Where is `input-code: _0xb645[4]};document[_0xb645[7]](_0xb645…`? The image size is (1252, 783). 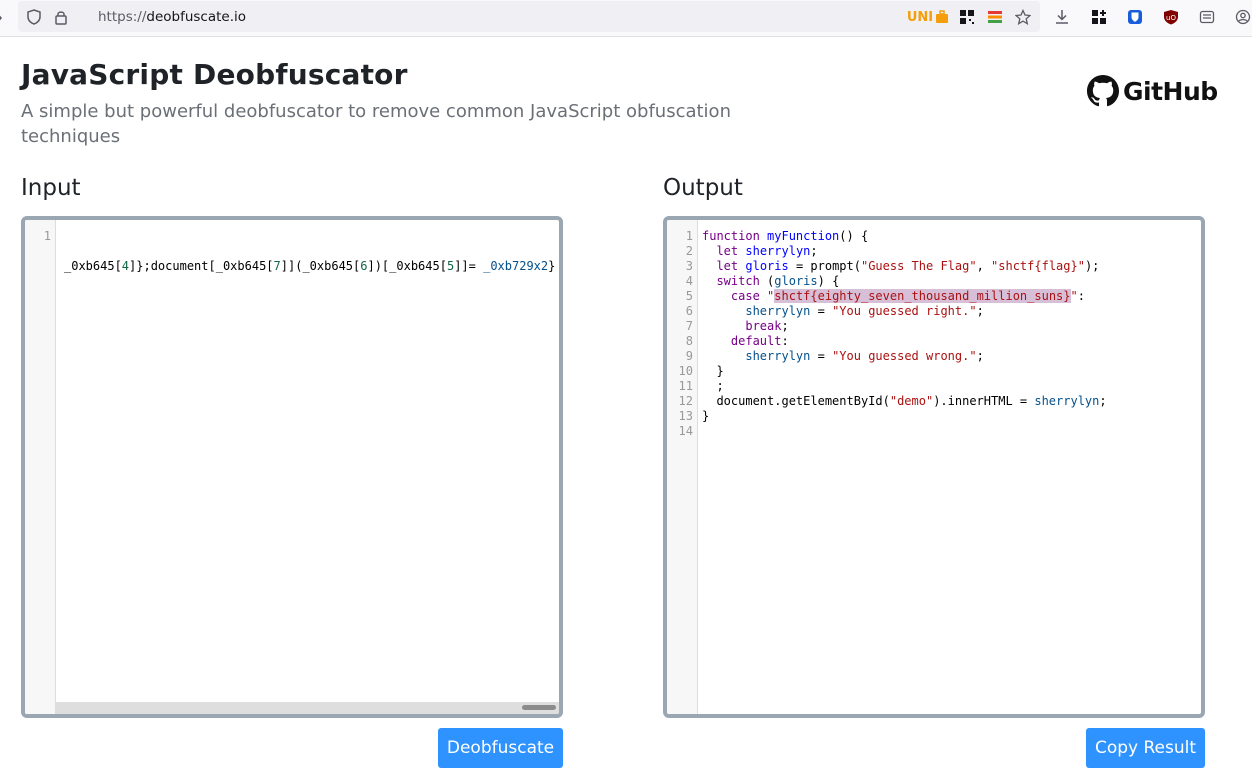 input-code: _0xb645[4]};document[_0xb645[7]](_0xb645… is located at coordinates (309, 266).